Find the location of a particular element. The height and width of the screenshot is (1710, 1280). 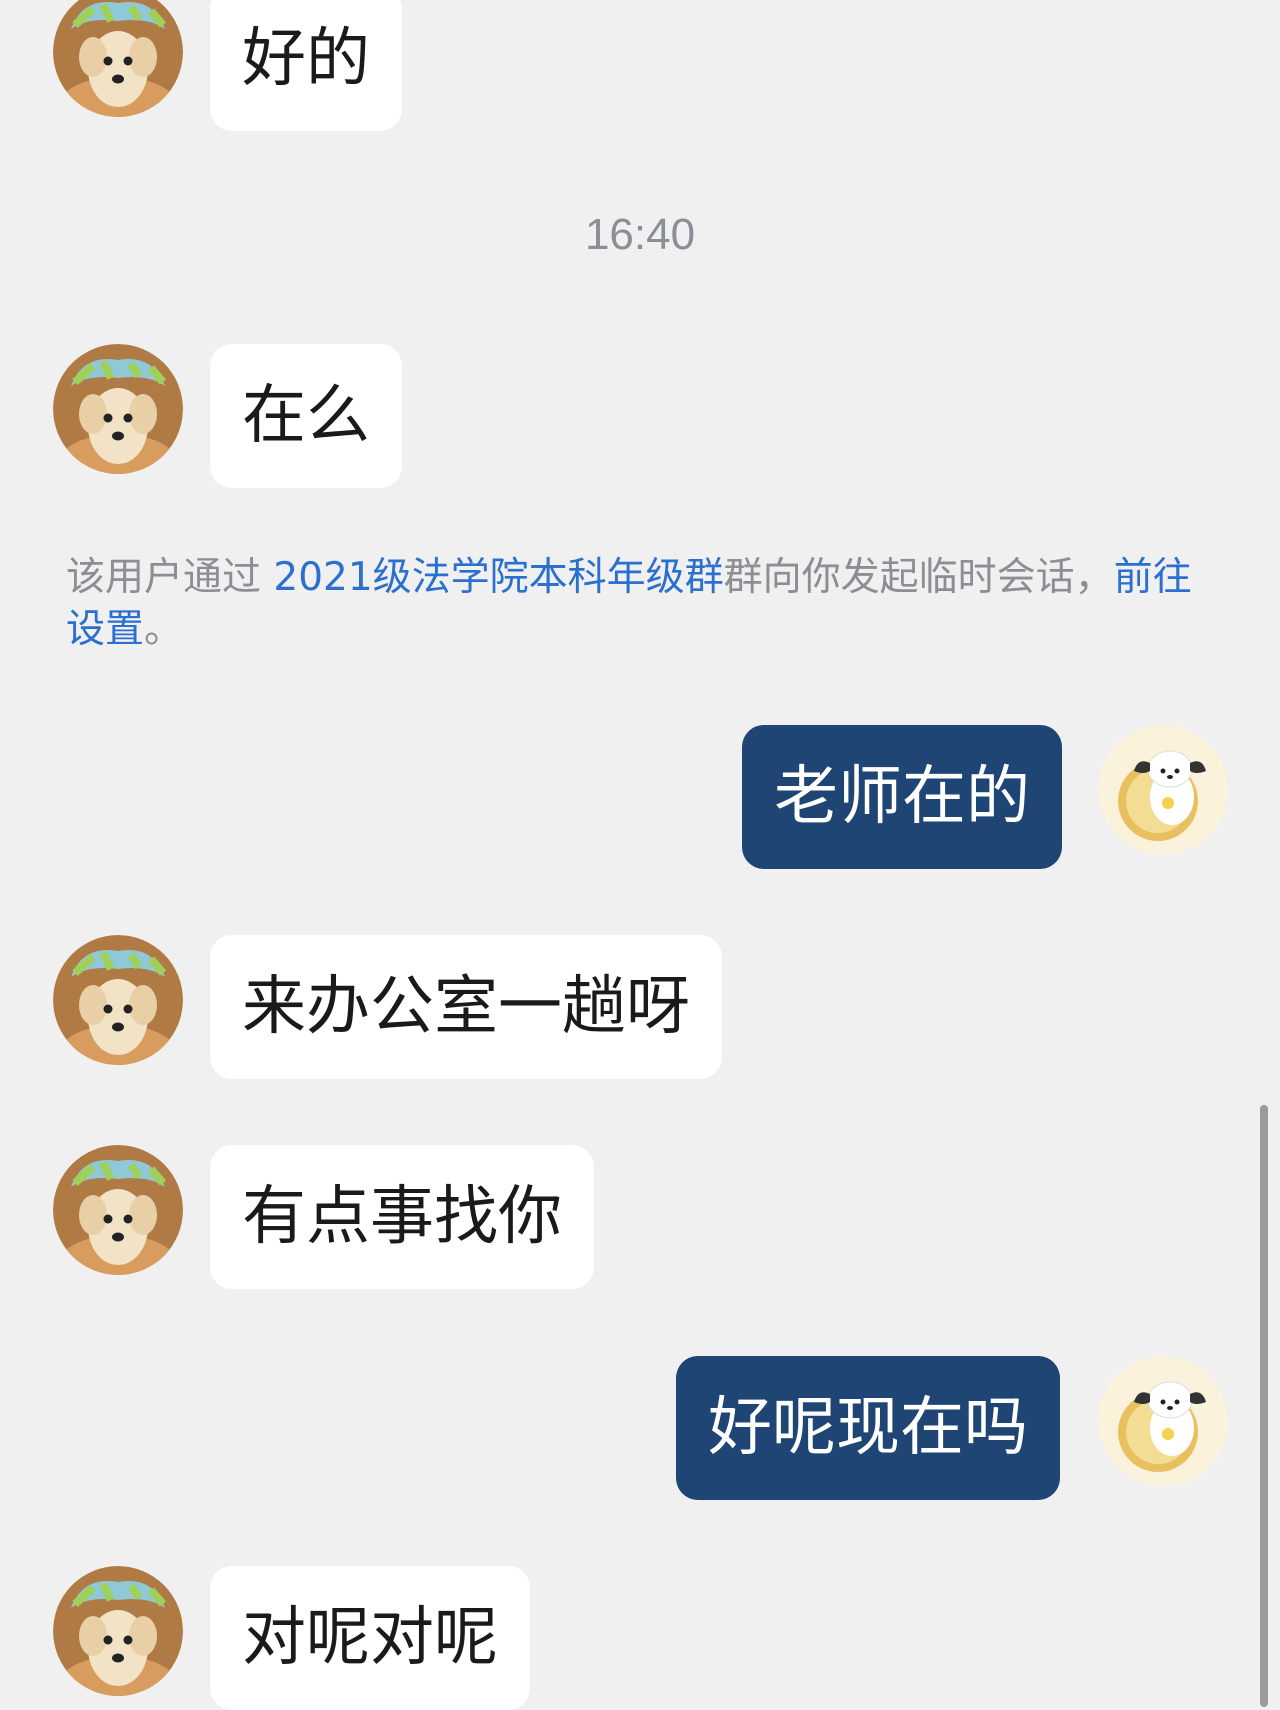

message-text: 有点事找你 is located at coordinates (402, 1217).